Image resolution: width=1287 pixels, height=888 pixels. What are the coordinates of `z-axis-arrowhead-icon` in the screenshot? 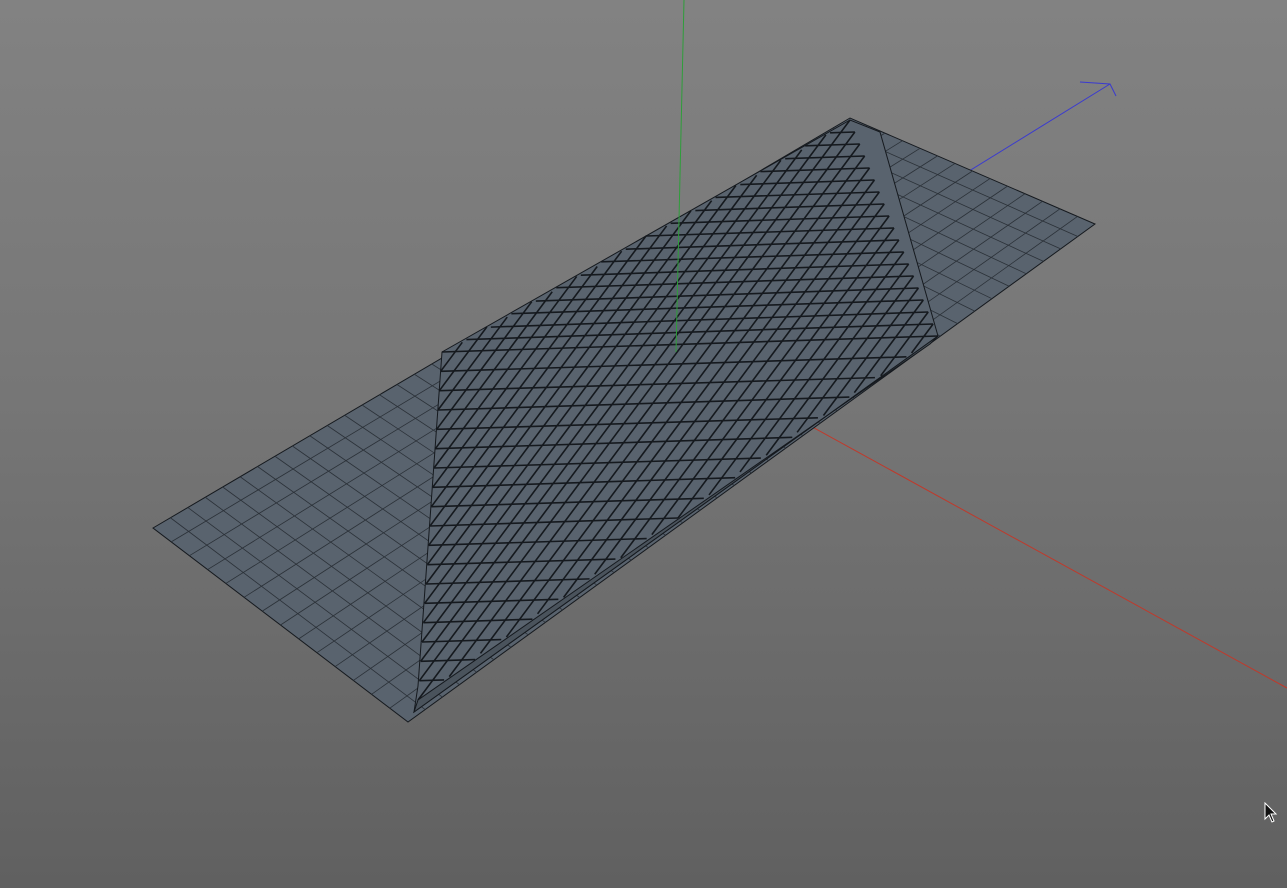 It's located at (1098, 89).